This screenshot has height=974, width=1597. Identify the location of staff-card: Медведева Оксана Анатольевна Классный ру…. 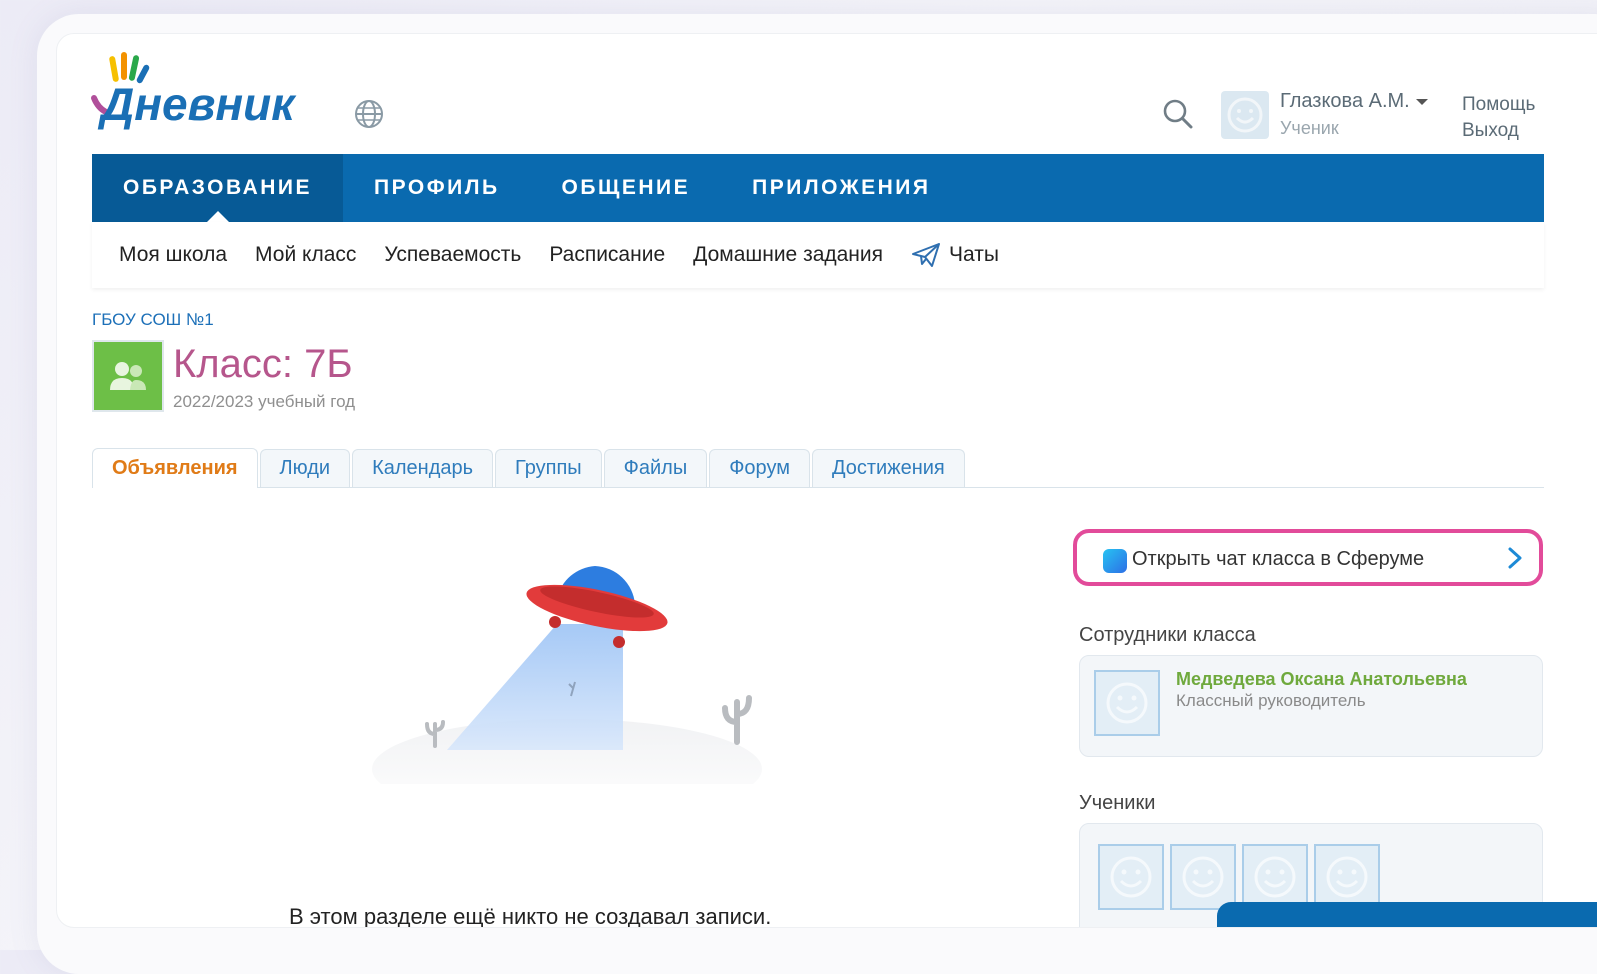
(1311, 706).